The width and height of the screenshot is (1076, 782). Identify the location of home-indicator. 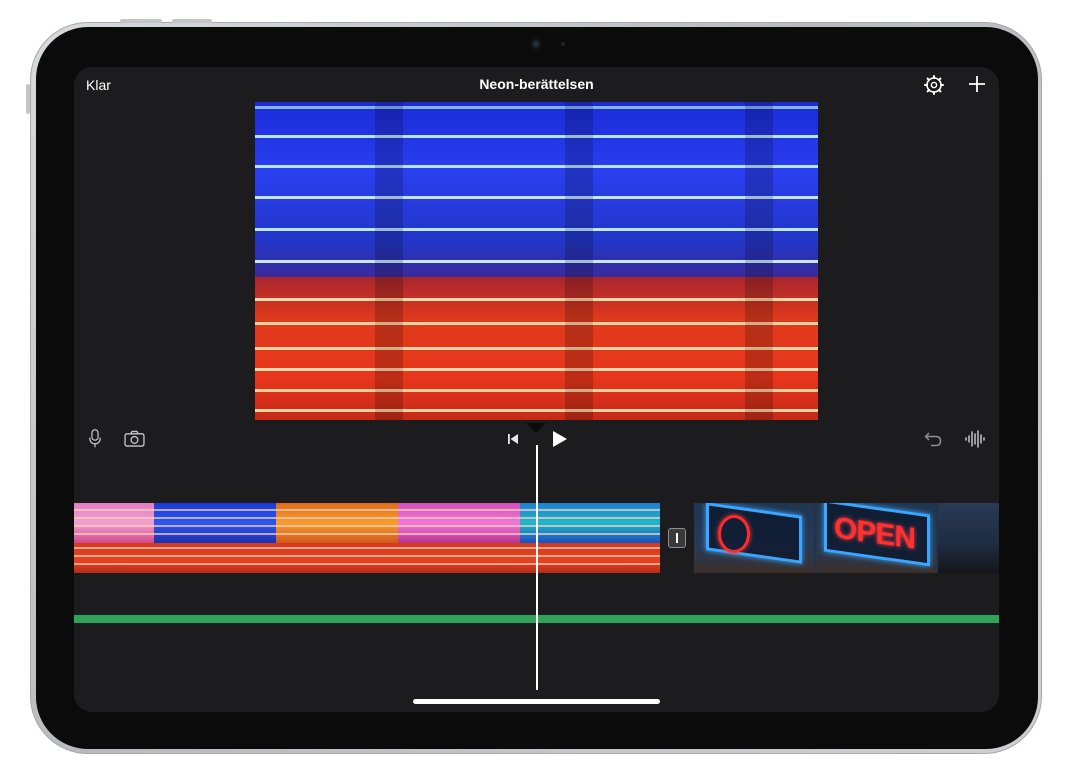
(536, 701).